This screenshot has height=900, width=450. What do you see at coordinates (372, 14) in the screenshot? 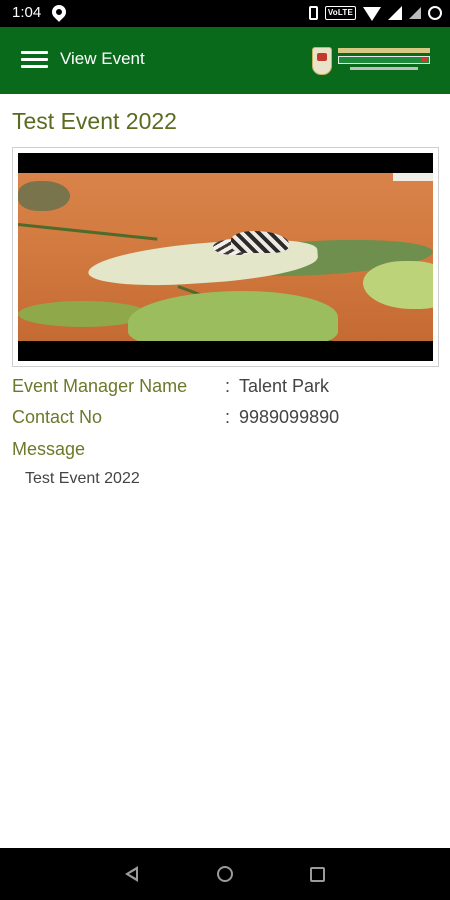
I see `wifi-icon` at bounding box center [372, 14].